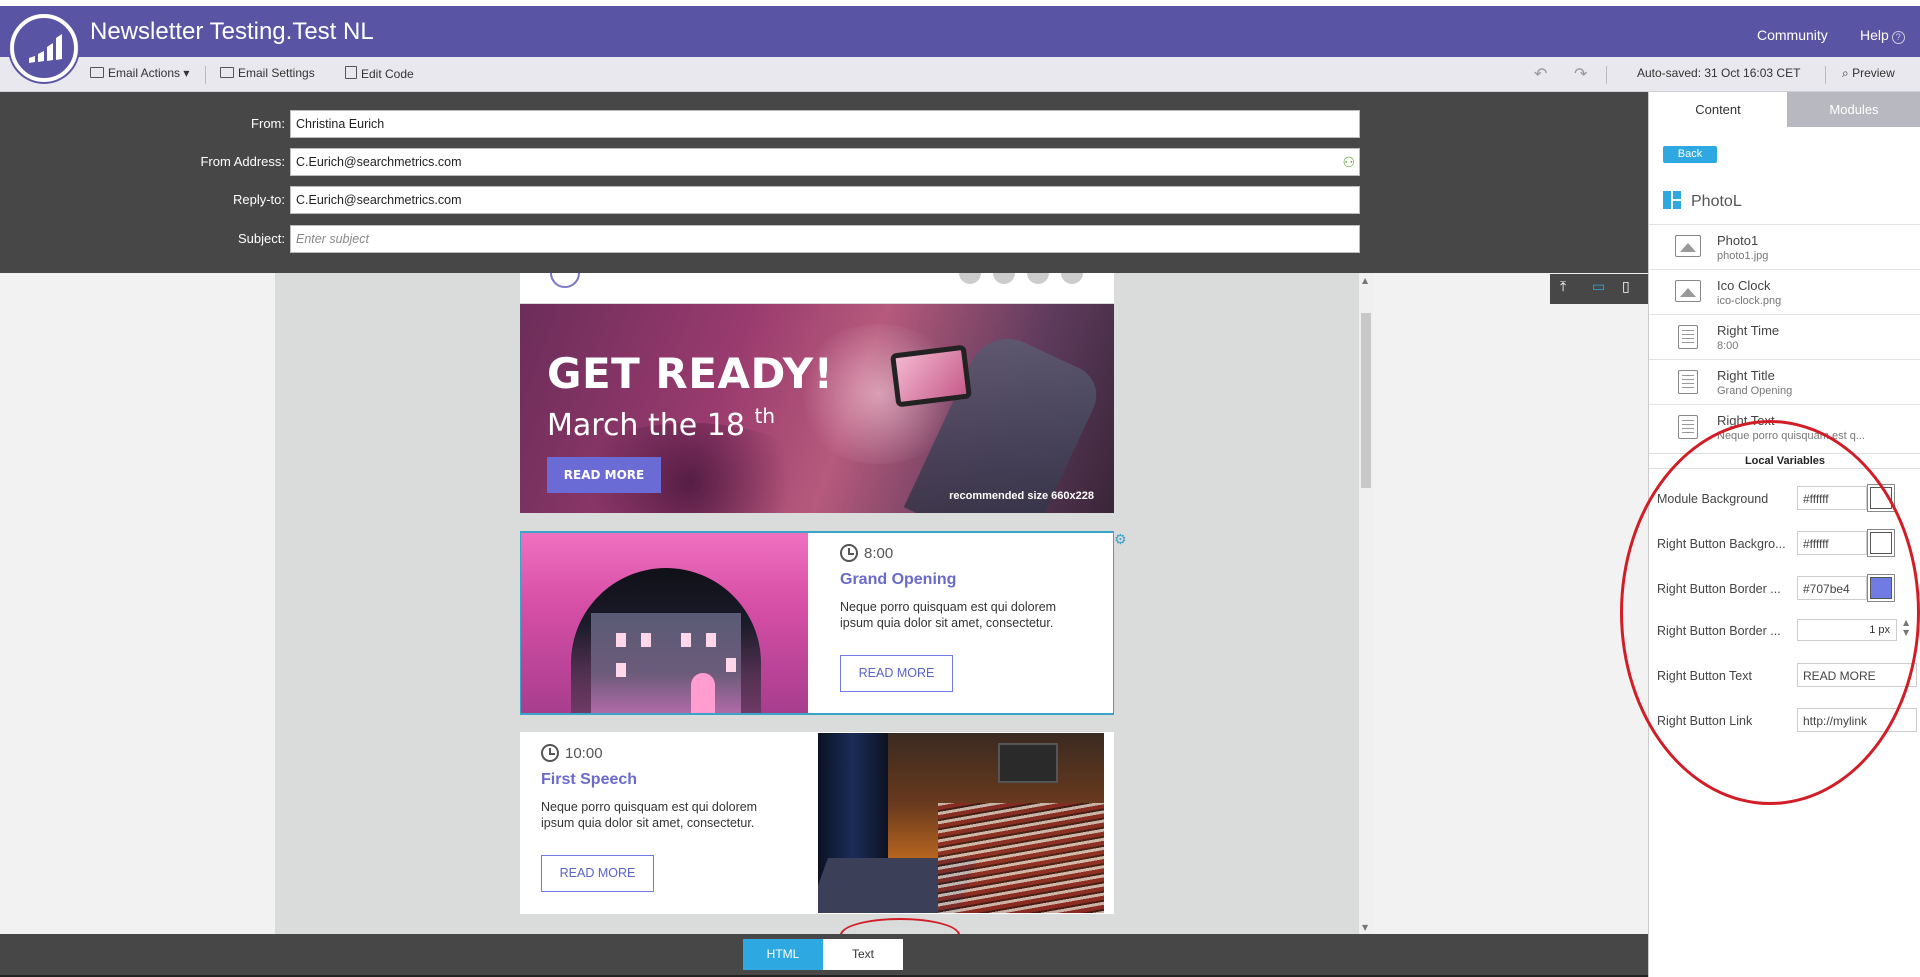  I want to click on edit-code-button: Edit Code, so click(379, 73).